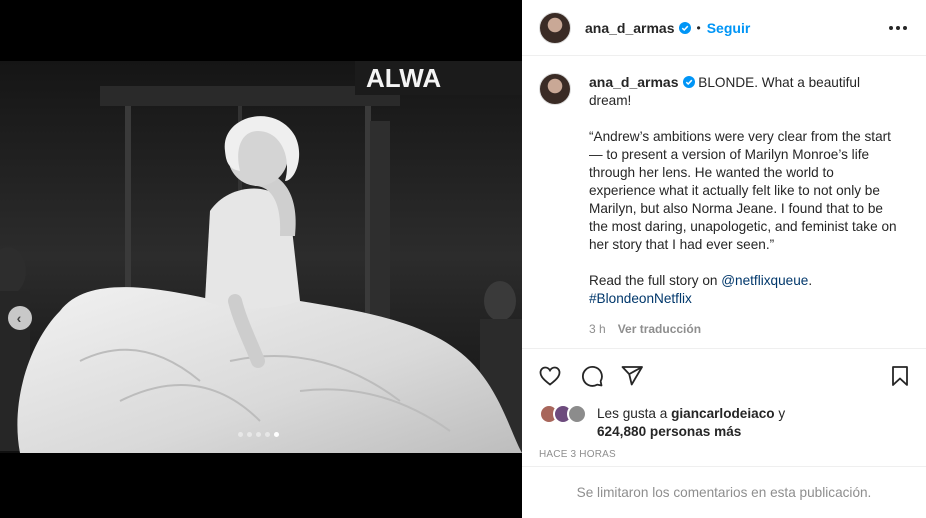 The image size is (926, 518). Describe the element at coordinates (898, 28) in the screenshot. I see `more-options-icon` at that location.